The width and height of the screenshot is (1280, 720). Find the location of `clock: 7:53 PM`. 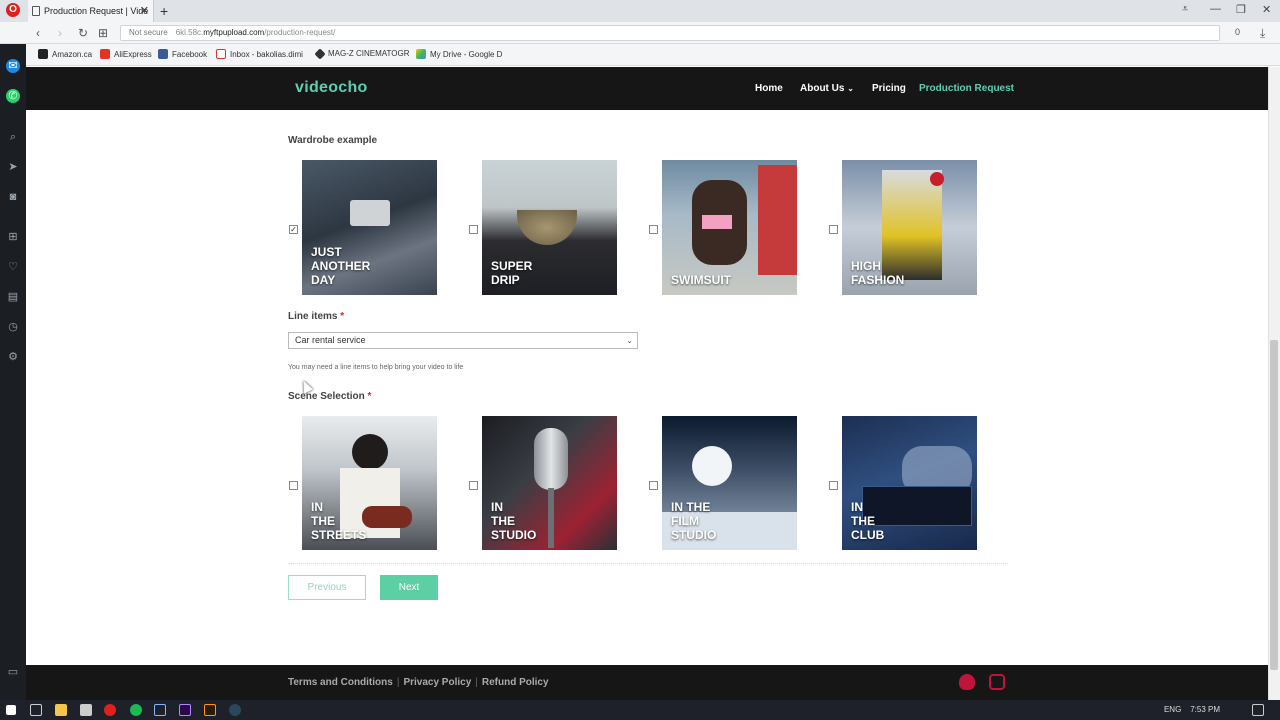

clock: 7:53 PM is located at coordinates (1205, 709).